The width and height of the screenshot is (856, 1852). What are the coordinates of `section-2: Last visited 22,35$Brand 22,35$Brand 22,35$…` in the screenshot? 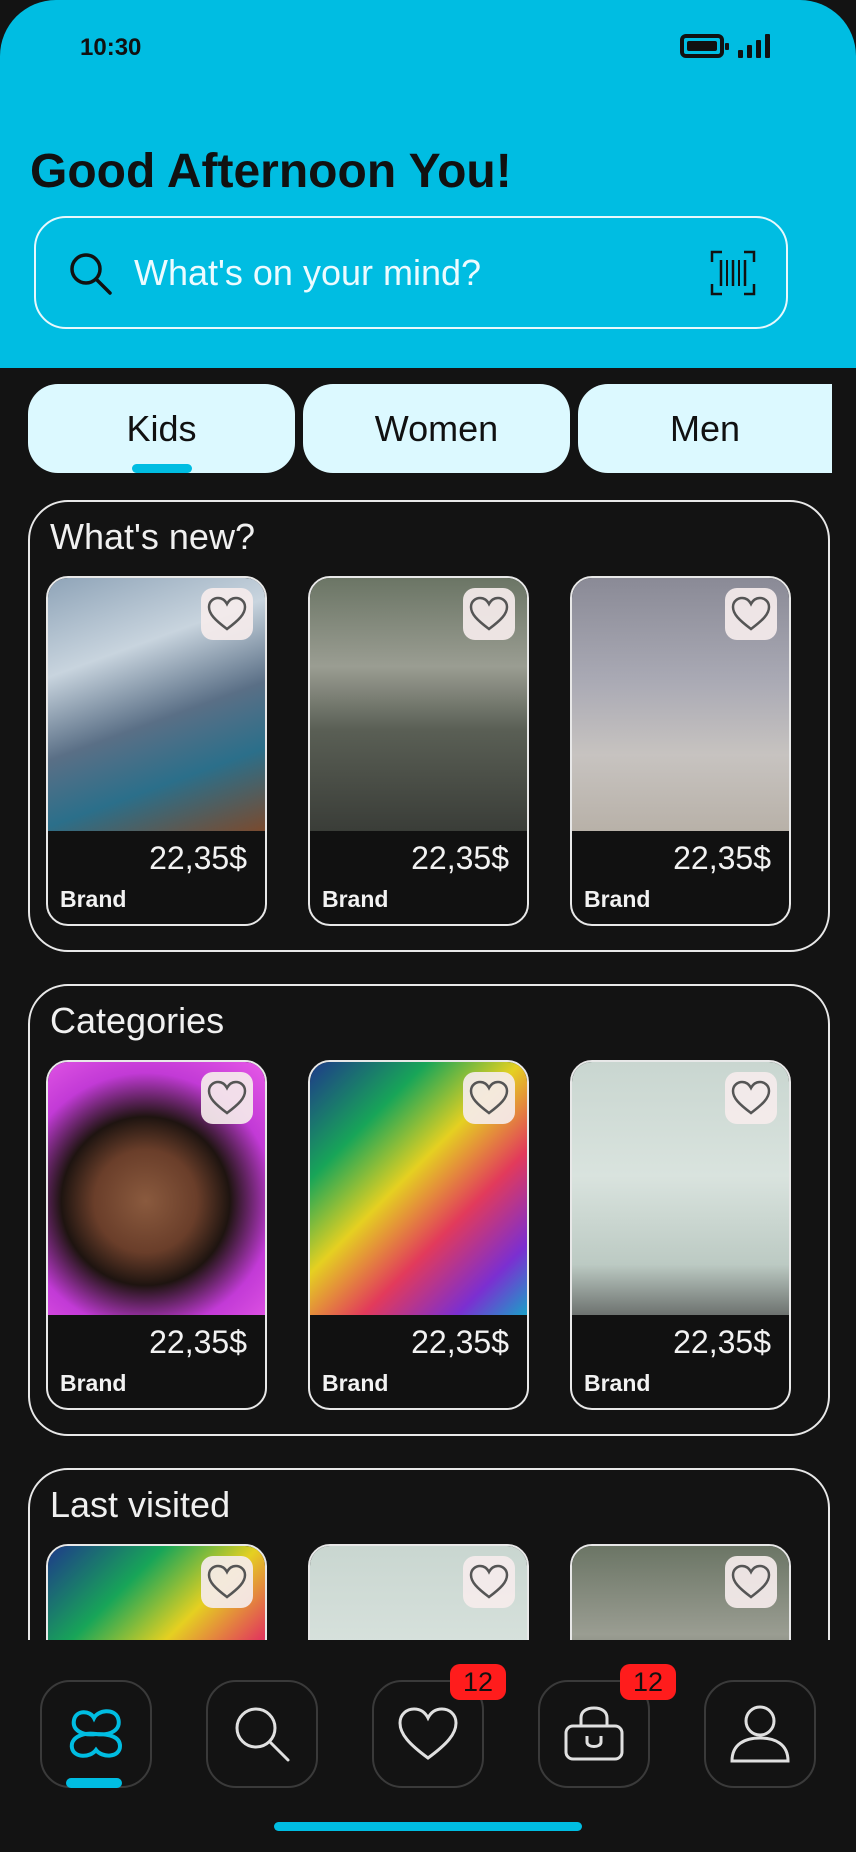 It's located at (429, 1554).